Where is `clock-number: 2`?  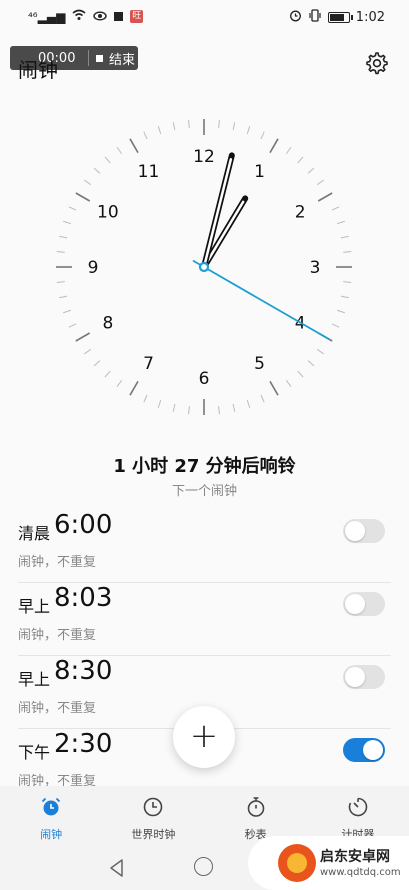
clock-number: 2 is located at coordinates (300, 213).